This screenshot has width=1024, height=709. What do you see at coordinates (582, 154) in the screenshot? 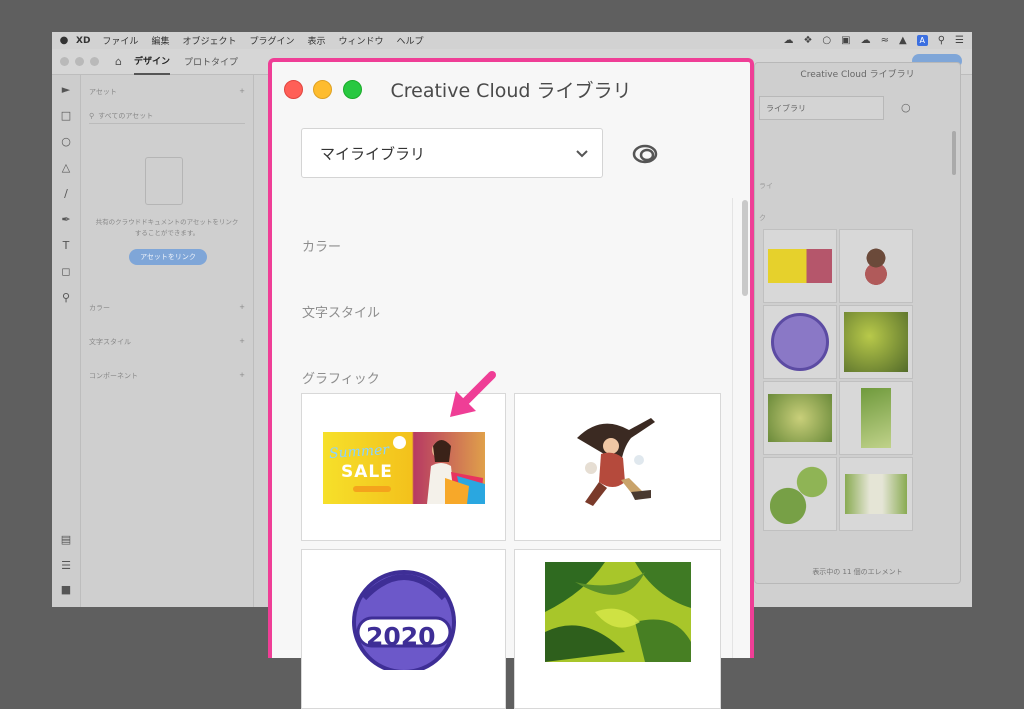
I see `chevron-down-icon` at bounding box center [582, 154].